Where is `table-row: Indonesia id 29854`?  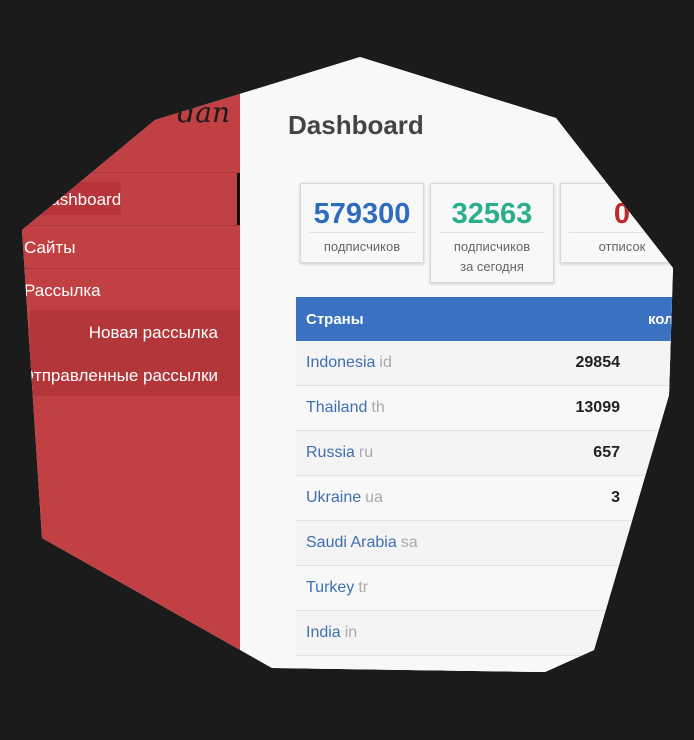
table-row: Indonesia id 29854 is located at coordinates (484, 363).